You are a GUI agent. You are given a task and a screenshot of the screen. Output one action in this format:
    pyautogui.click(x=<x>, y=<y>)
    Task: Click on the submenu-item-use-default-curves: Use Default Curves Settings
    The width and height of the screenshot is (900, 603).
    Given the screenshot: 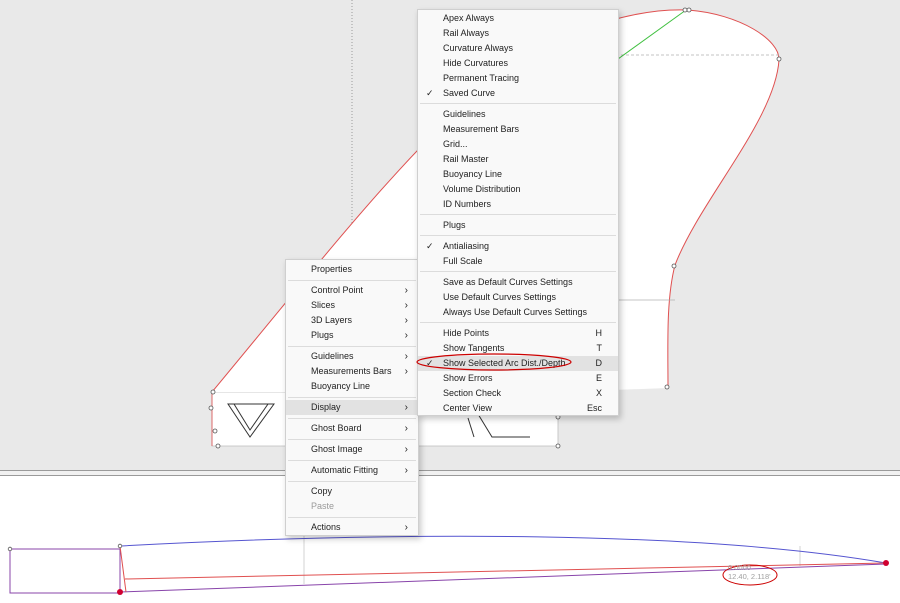 What is the action you would take?
    pyautogui.click(x=518, y=297)
    